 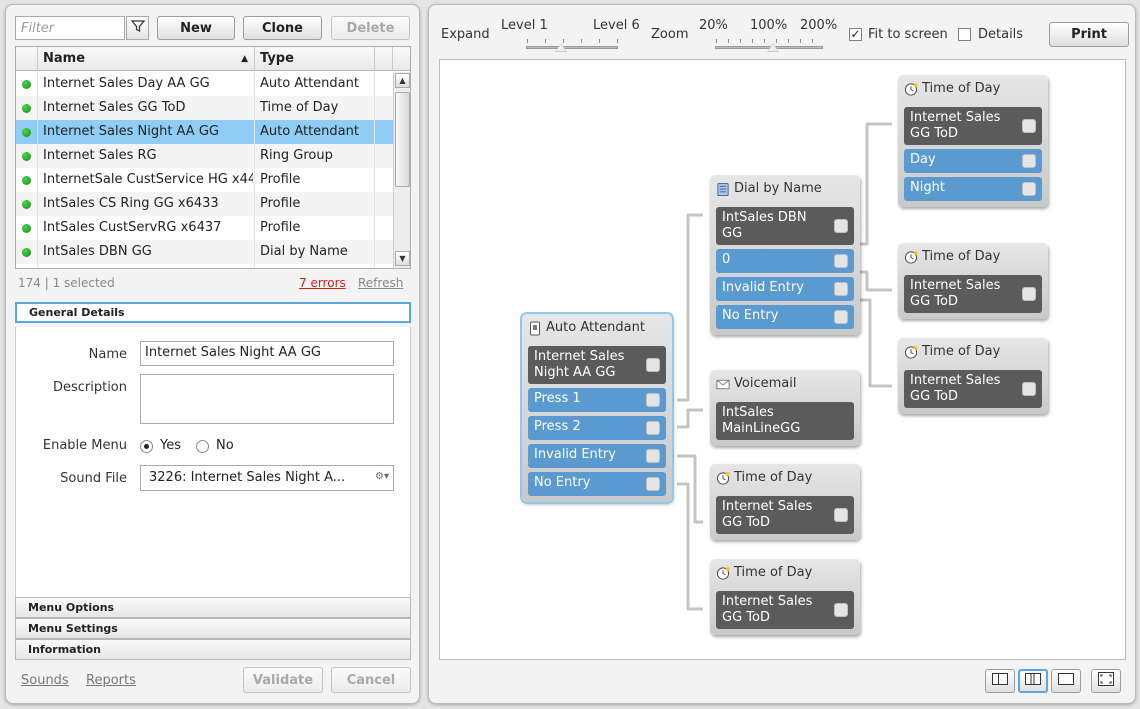 I want to click on zoom-slider-thumb, so click(x=773, y=47).